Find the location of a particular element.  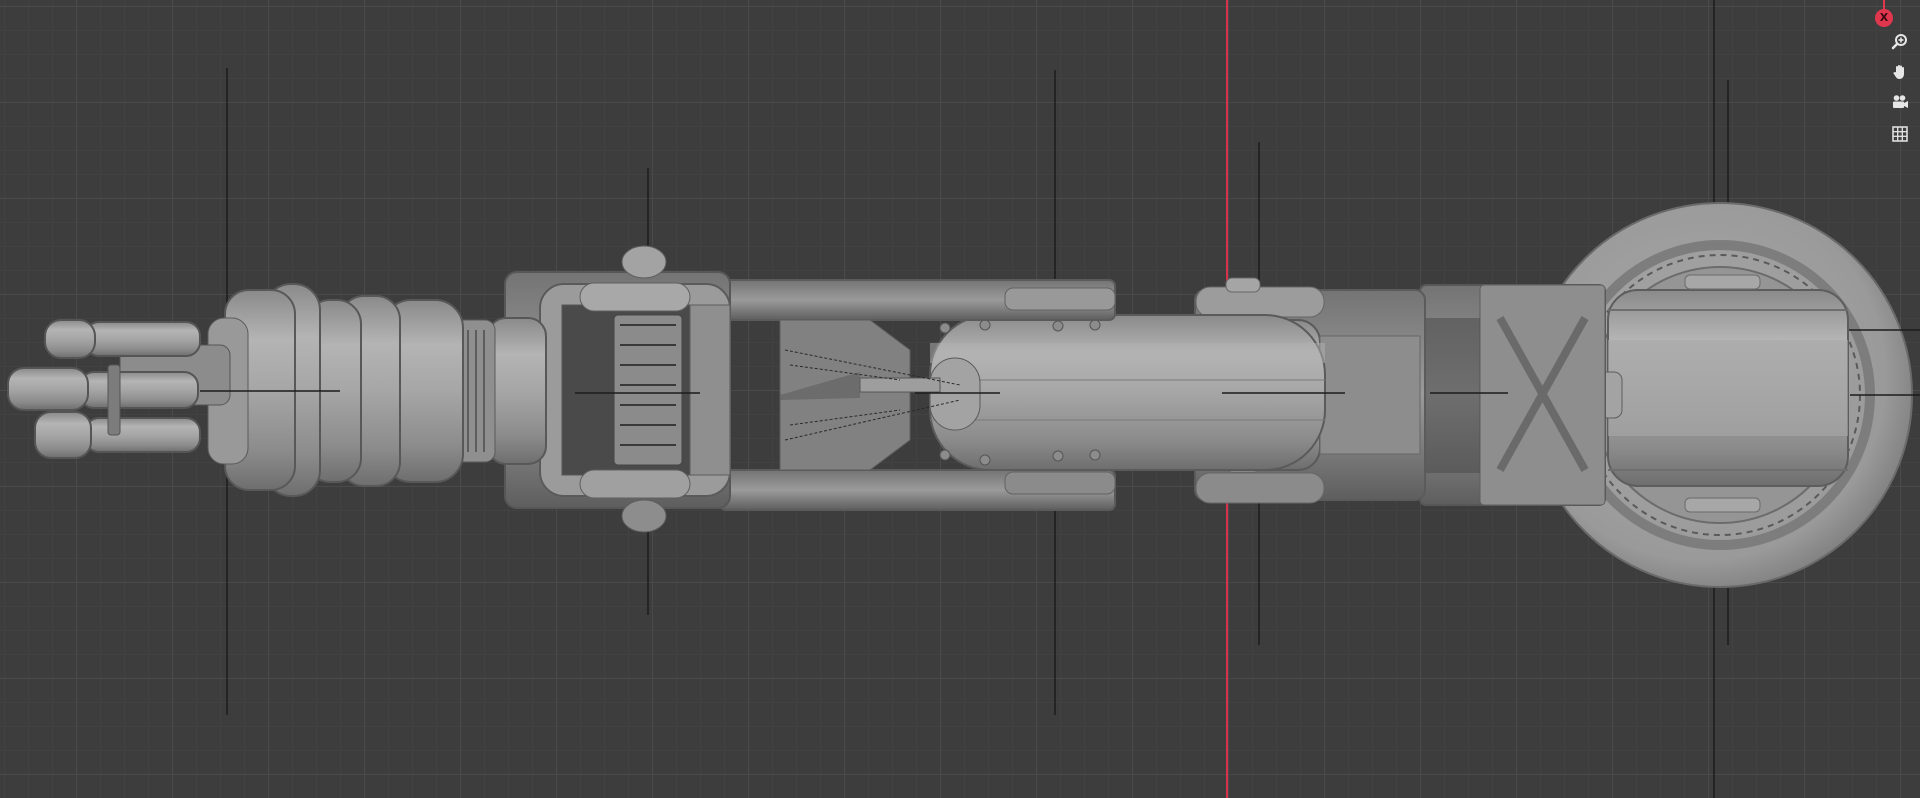

shoulder-hub is located at coordinates (1724, 393).